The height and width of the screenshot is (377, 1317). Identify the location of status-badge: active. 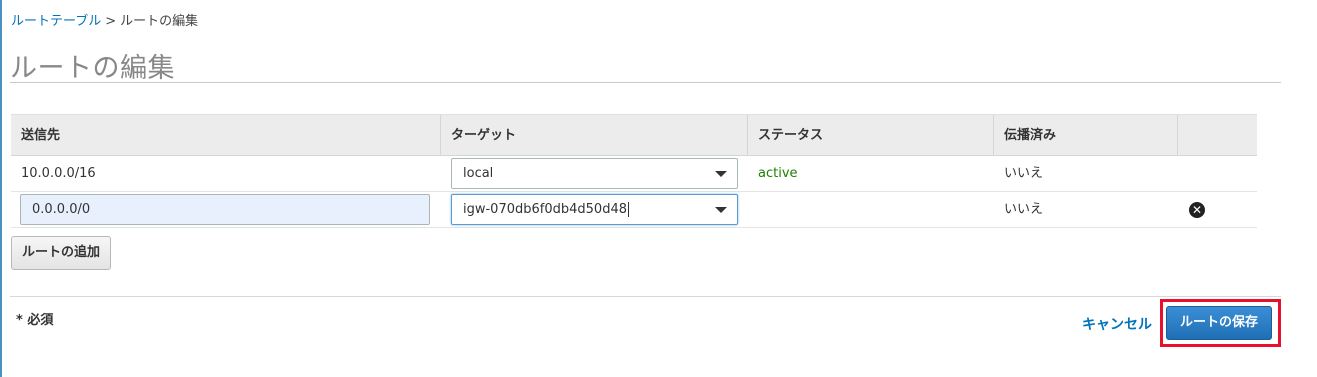
(778, 173).